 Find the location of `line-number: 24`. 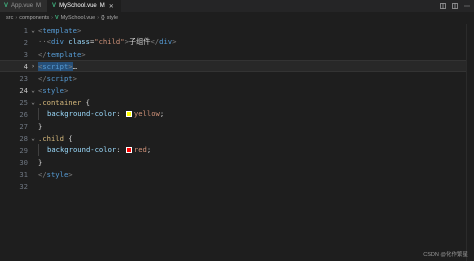

line-number: 24 is located at coordinates (23, 90).